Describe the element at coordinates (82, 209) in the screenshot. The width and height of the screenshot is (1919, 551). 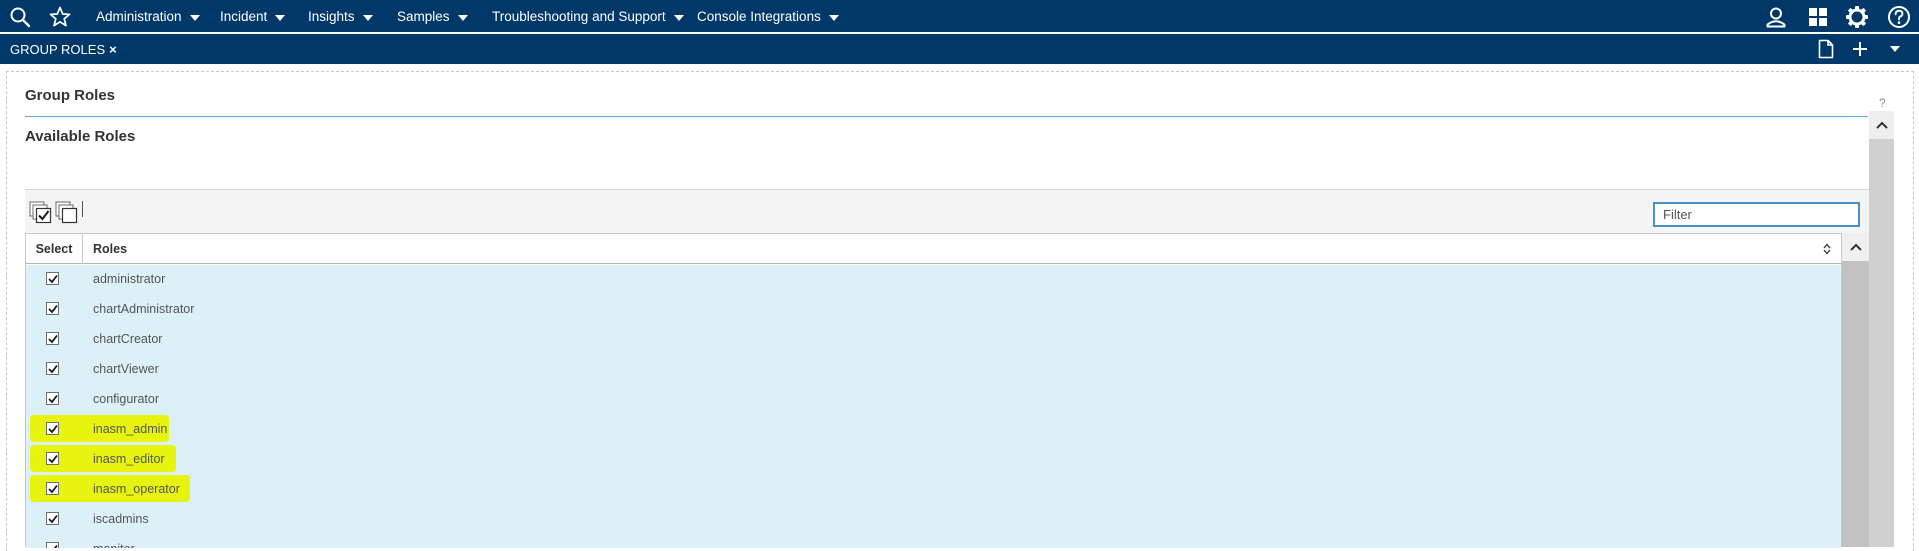
I see `toolbar-separator` at that location.